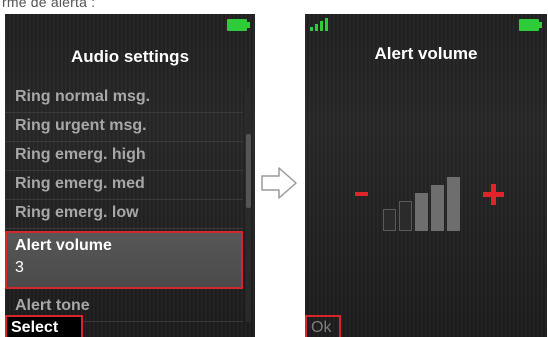 This screenshot has width=548, height=337. Describe the element at coordinates (238, 25) in the screenshot. I see `battery-icon` at that location.